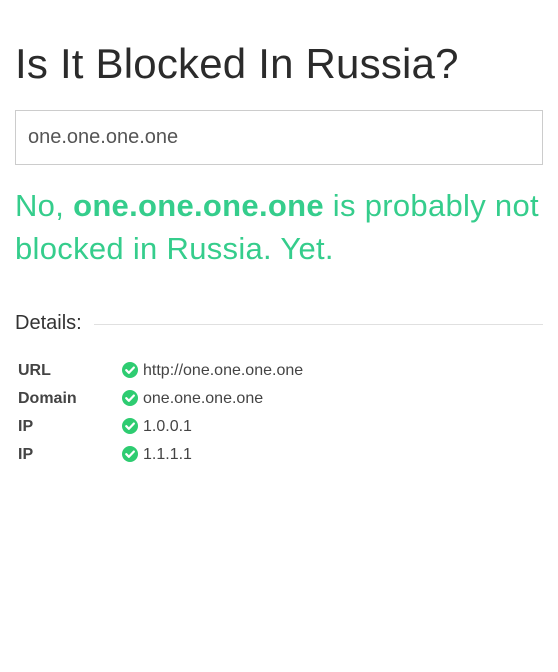 This screenshot has width=558, height=672. Describe the element at coordinates (198, 205) in the screenshot. I see `result-domain: one.one.one.one` at that location.